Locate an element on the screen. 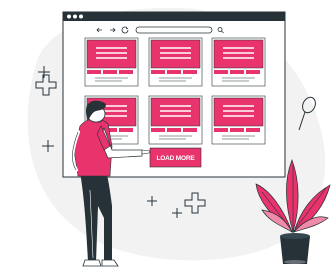 This screenshot has width=336, height=272. plant-pot is located at coordinates (295, 250).